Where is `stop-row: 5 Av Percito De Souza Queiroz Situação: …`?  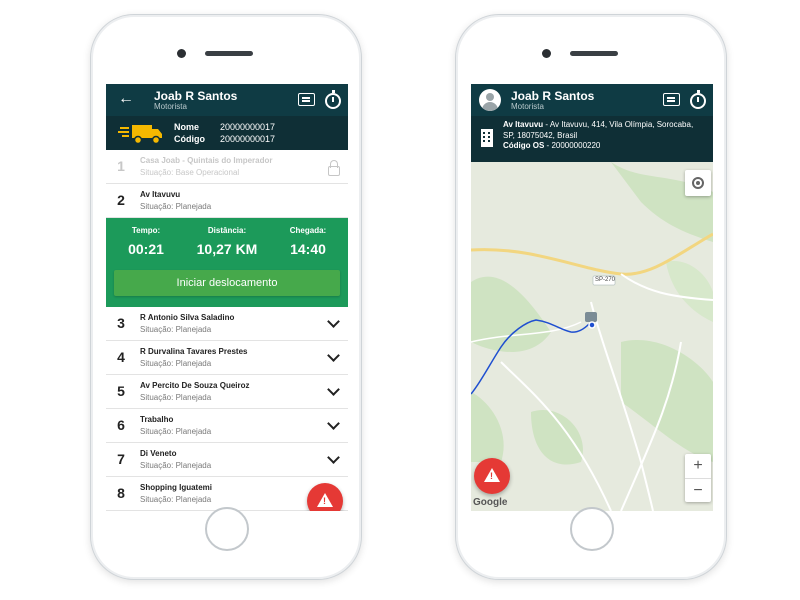
stop-row: 5 Av Percito De Souza Queiroz Situação: … is located at coordinates (227, 392).